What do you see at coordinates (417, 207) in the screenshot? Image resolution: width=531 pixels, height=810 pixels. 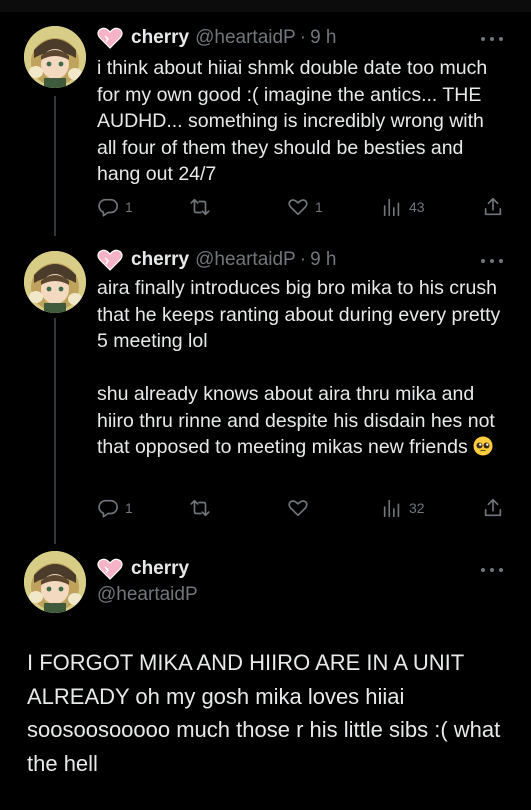 I see `views-count: 43` at bounding box center [417, 207].